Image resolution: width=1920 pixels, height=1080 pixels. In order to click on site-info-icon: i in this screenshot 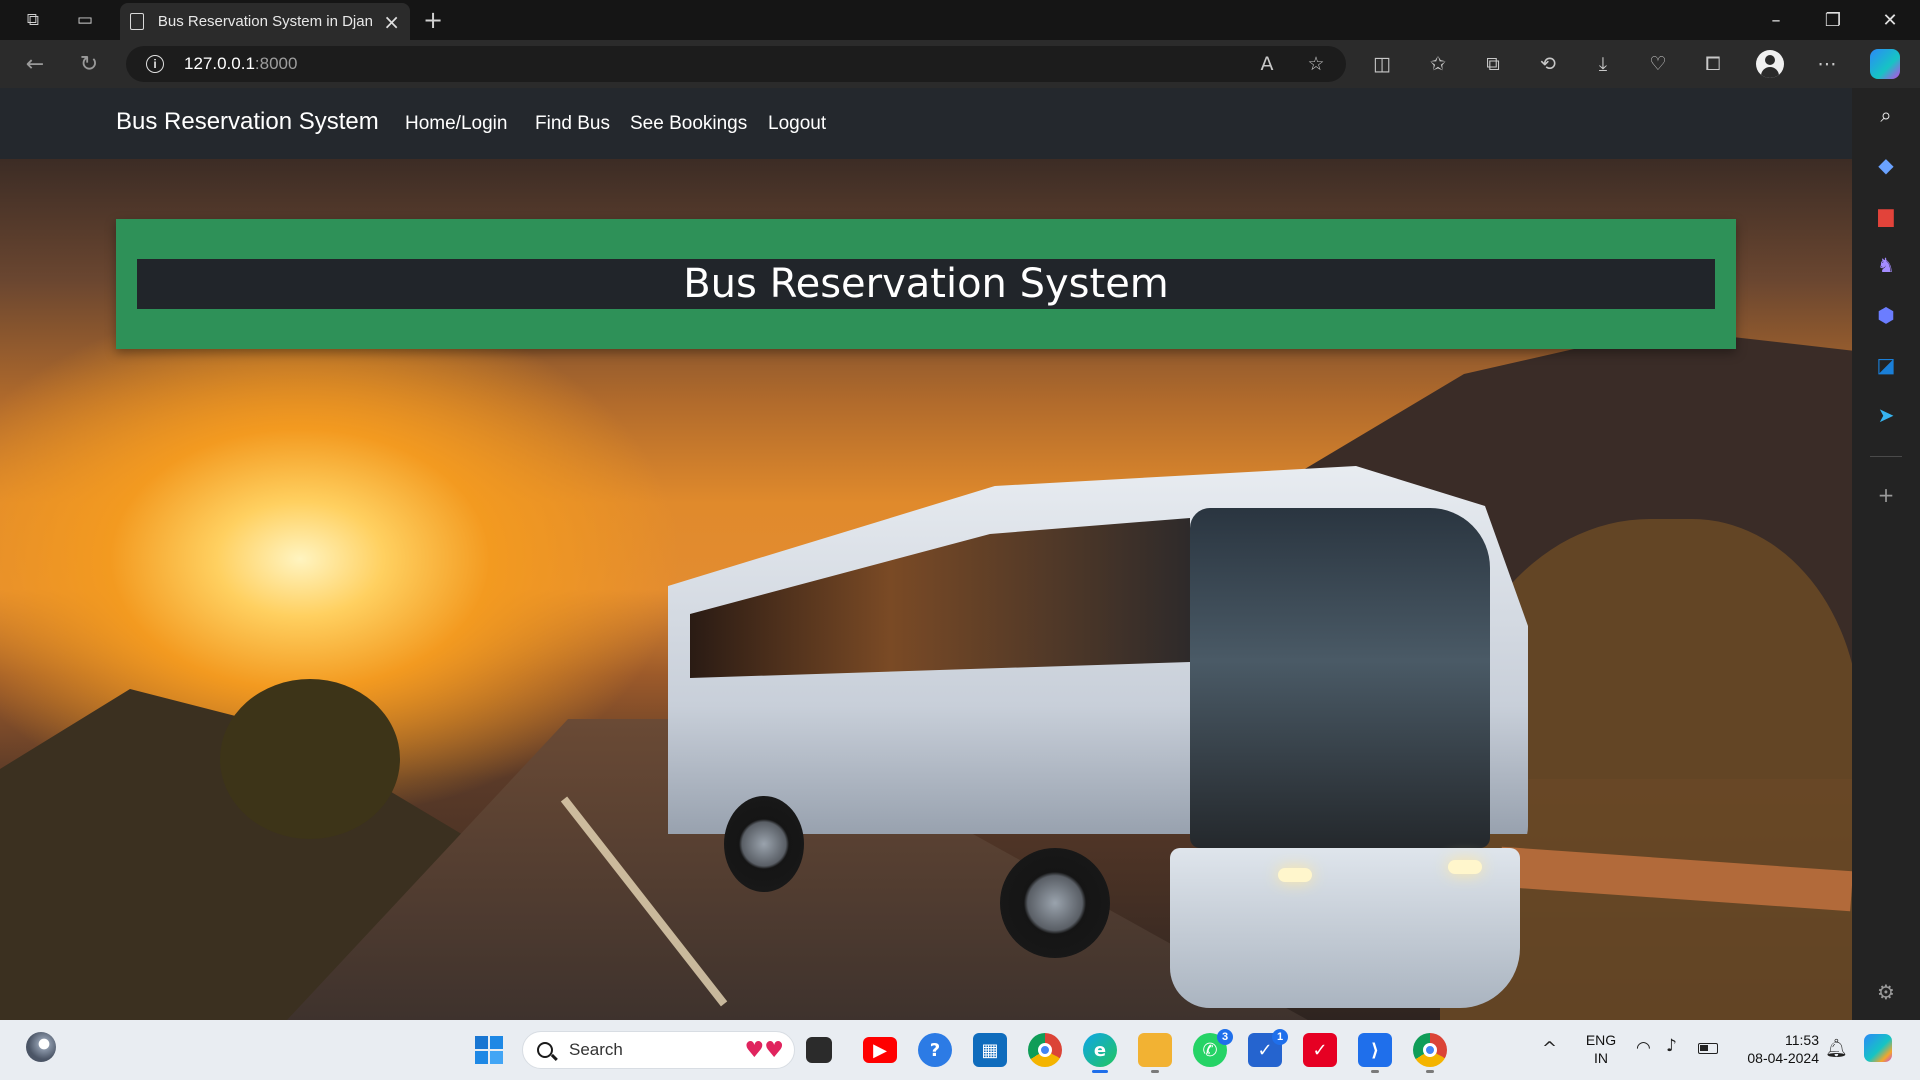, I will do `click(155, 64)`.